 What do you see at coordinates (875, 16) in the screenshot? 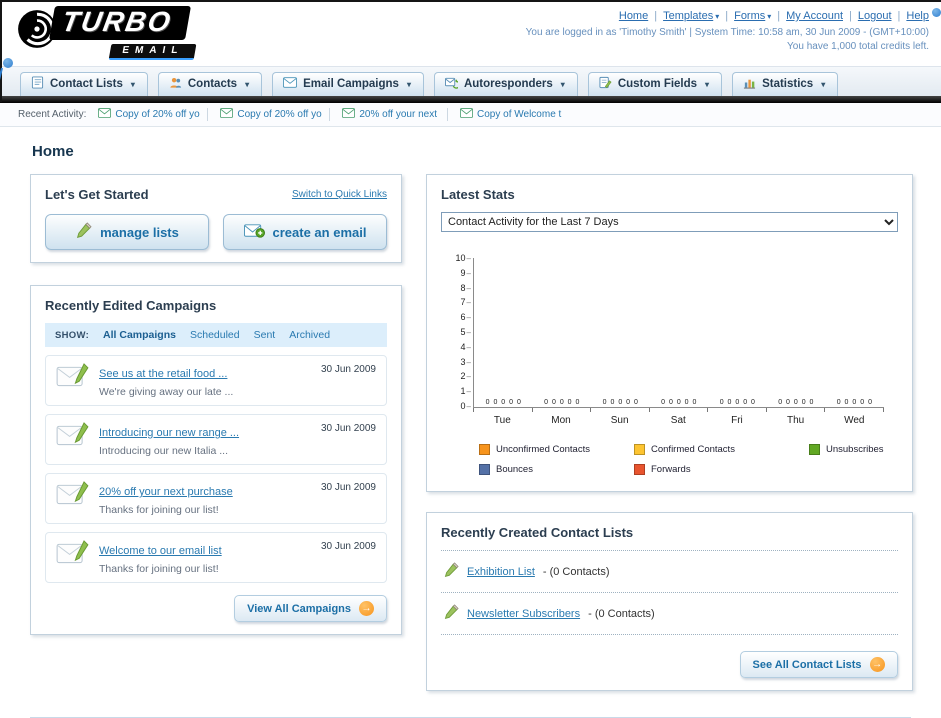
I see `top-link-logout: Logout` at bounding box center [875, 16].